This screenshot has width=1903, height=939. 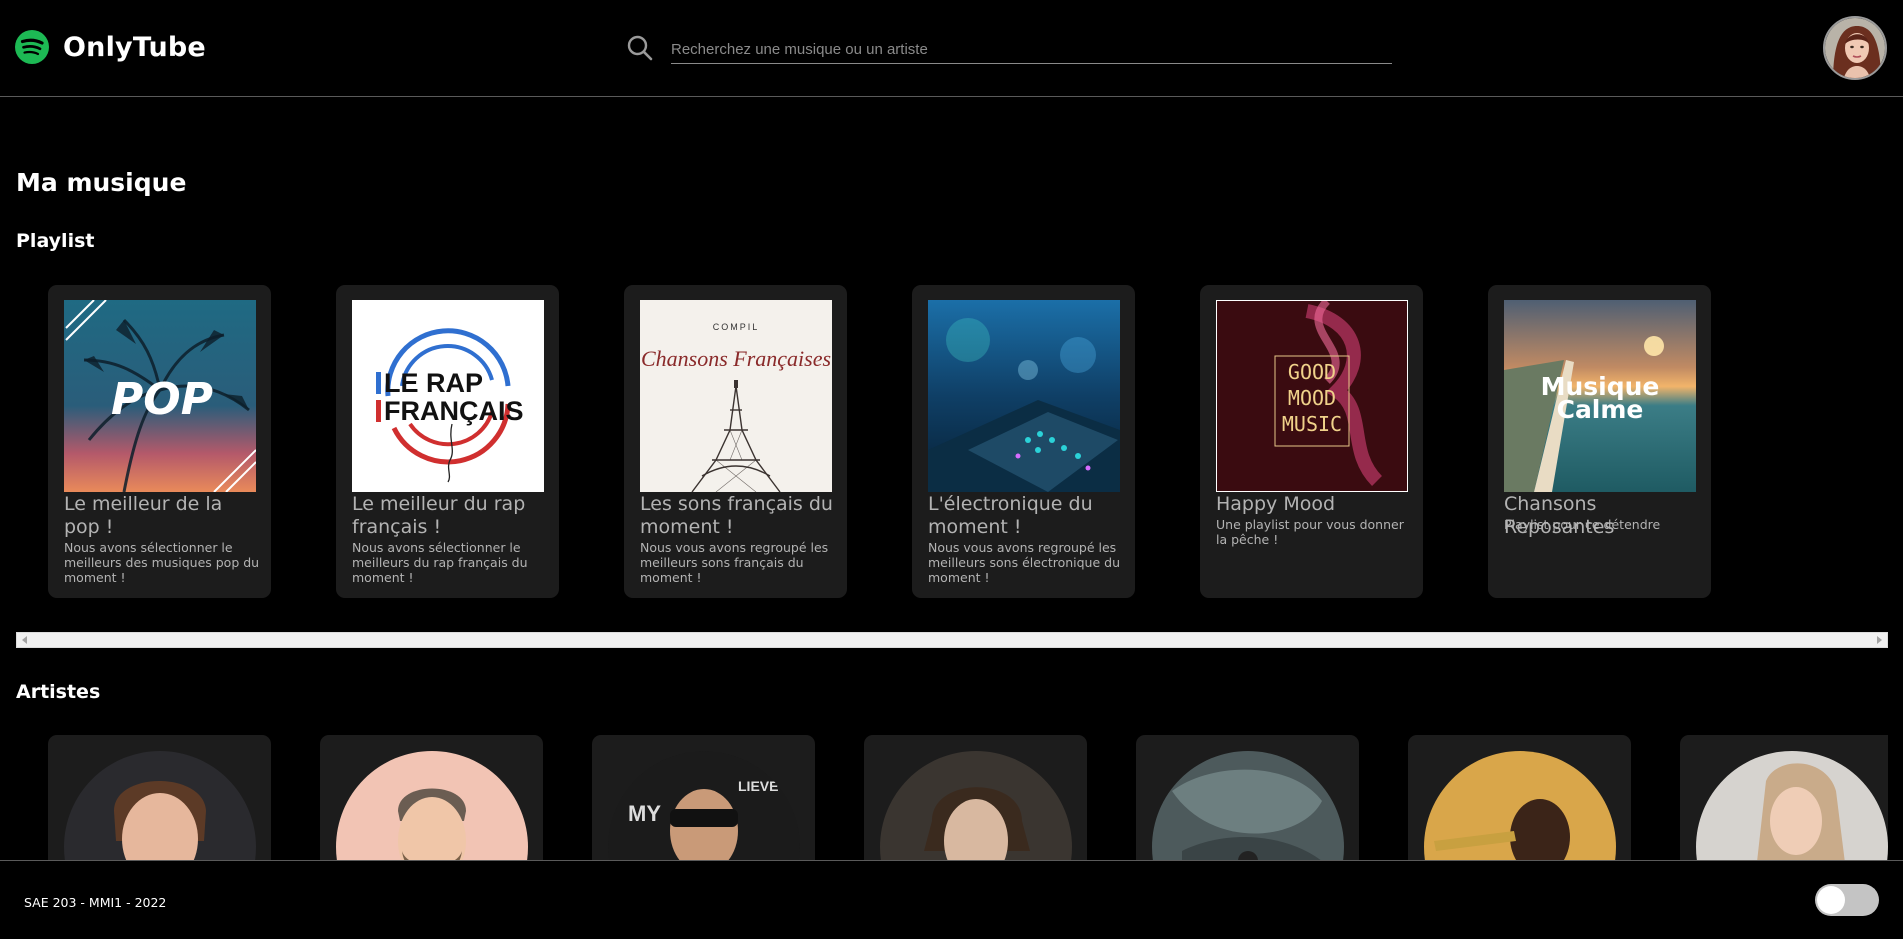 I want to click on avatar-image, so click(x=1855, y=48).